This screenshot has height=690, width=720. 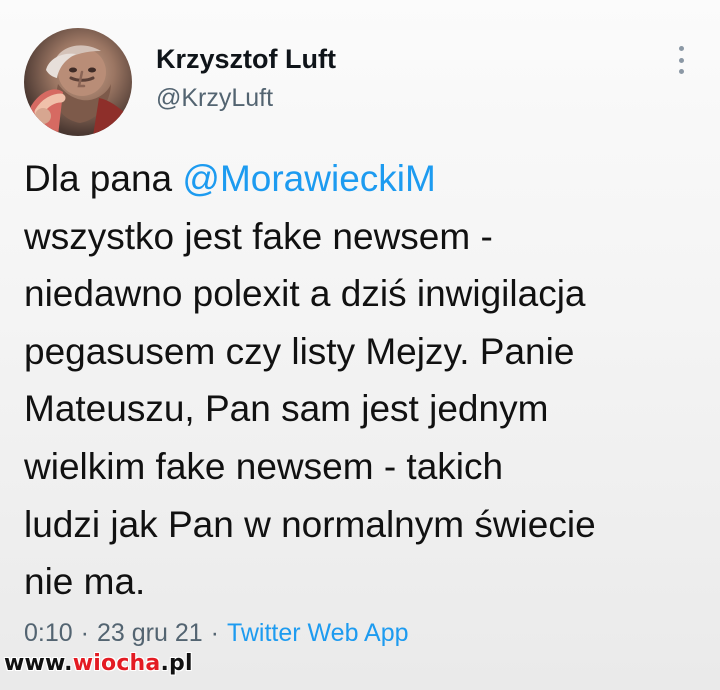 What do you see at coordinates (103, 178) in the screenshot?
I see `tweet-text-prefix: Dla pana` at bounding box center [103, 178].